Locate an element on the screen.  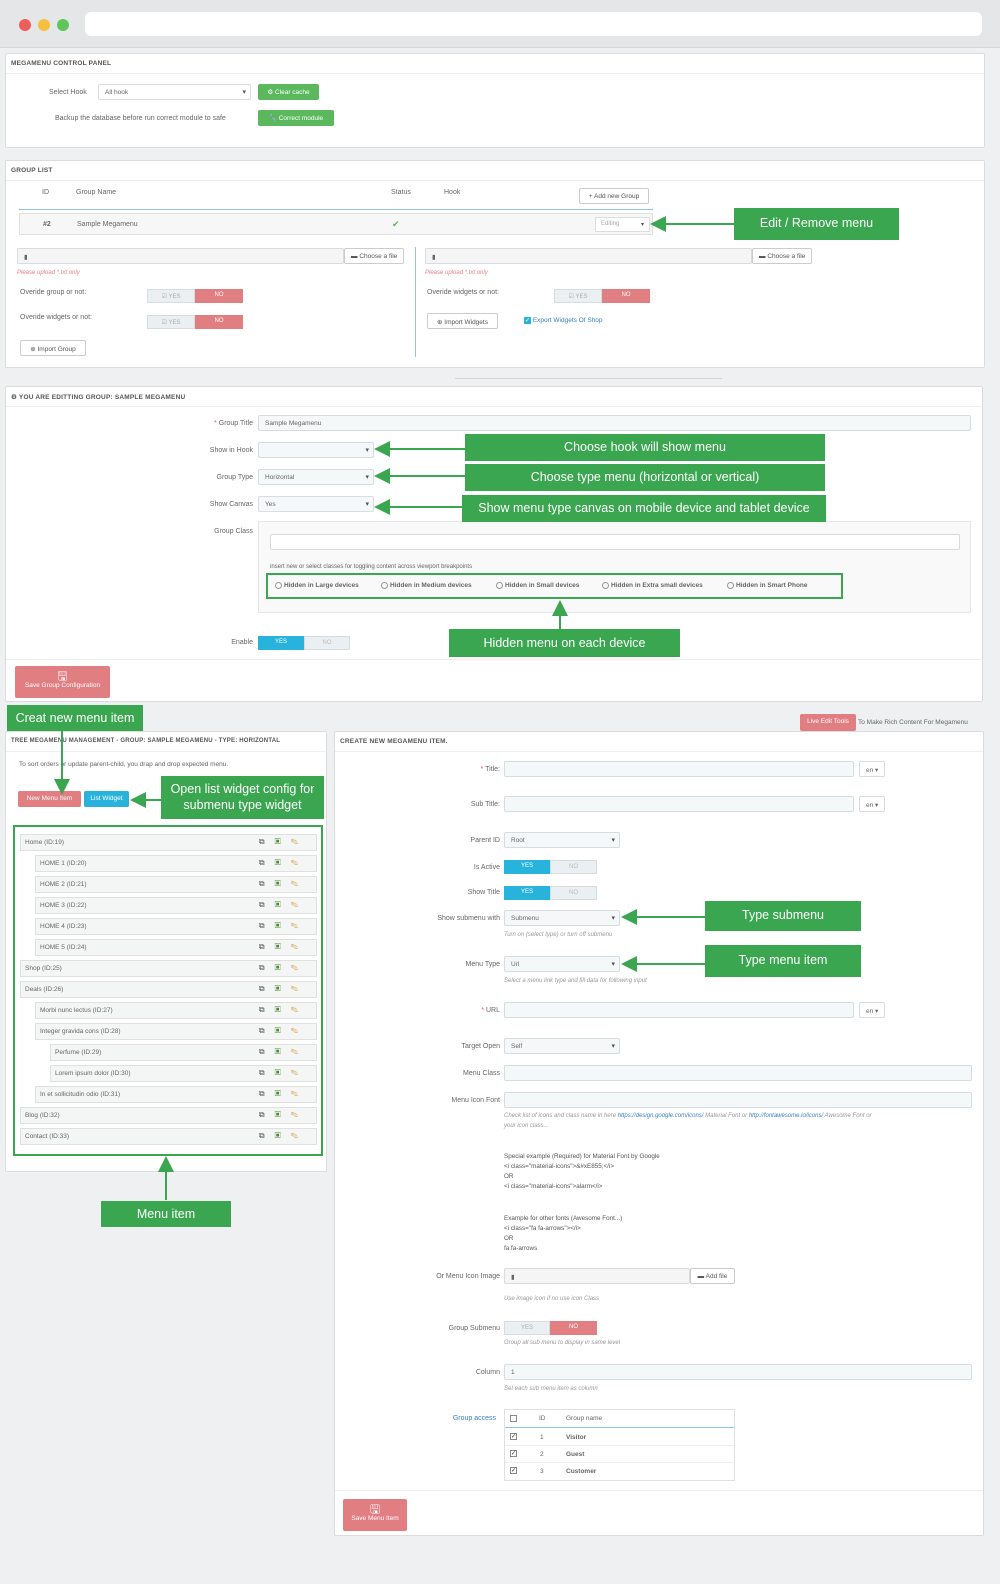
show-title-yes: YES is located at coordinates (527, 893).